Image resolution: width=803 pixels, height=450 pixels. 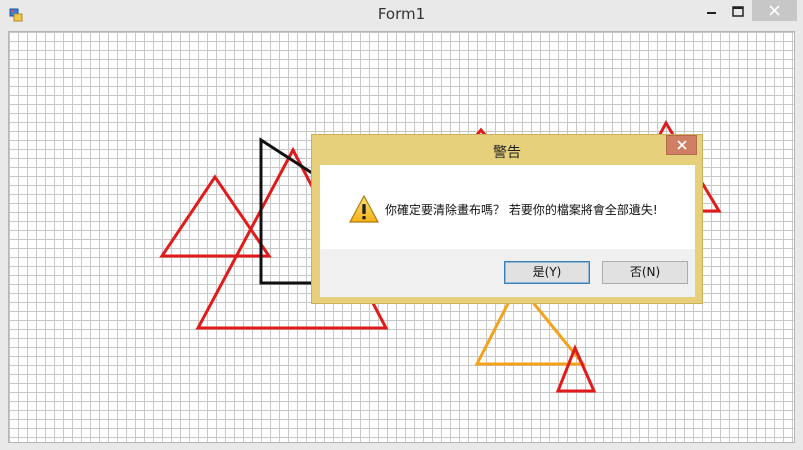 What do you see at coordinates (521, 210) in the screenshot?
I see `dialog-message: 你確定要清除畫布嗎？ 若要你的檔案將會全部遺失!` at bounding box center [521, 210].